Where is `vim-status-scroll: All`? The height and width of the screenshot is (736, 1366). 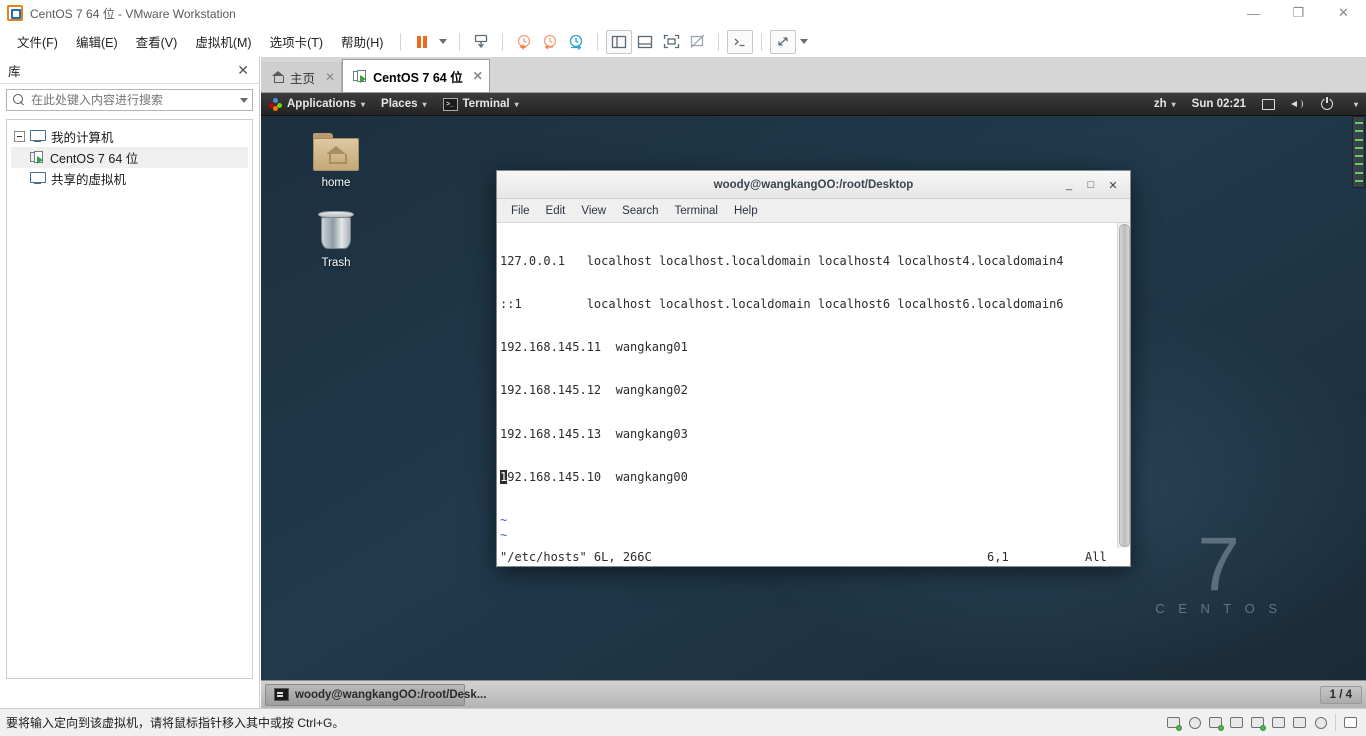 vim-status-scroll: All is located at coordinates (1096, 557).